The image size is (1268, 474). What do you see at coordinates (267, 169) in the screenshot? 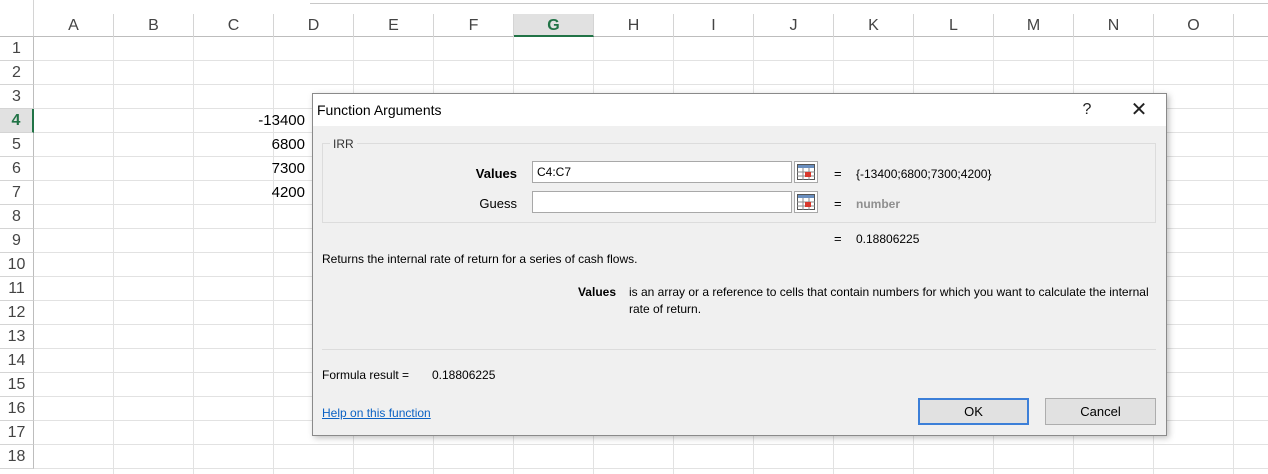
I see `cell-c6: 7300` at bounding box center [267, 169].